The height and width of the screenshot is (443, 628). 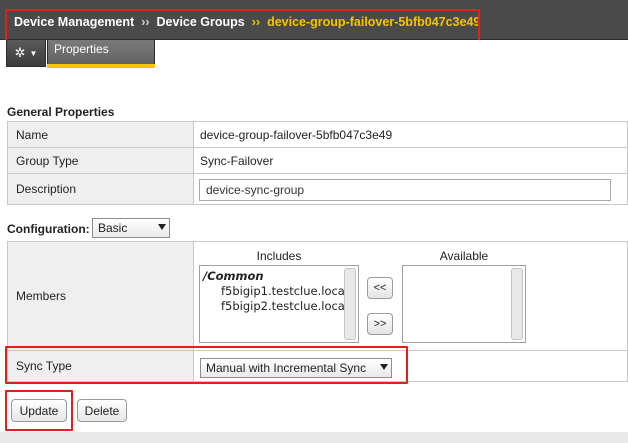 I want to click on tab-label: Properties, so click(x=81, y=49).